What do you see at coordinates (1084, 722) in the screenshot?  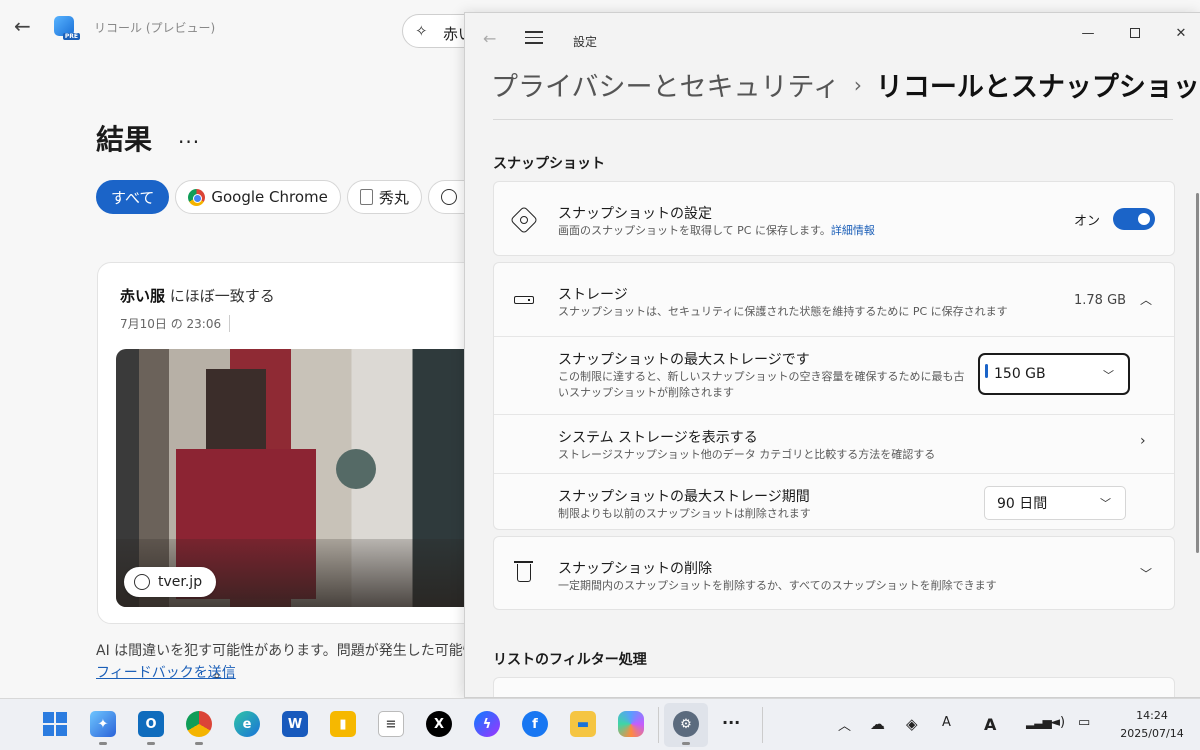 I see `battery-icon: ▭` at bounding box center [1084, 722].